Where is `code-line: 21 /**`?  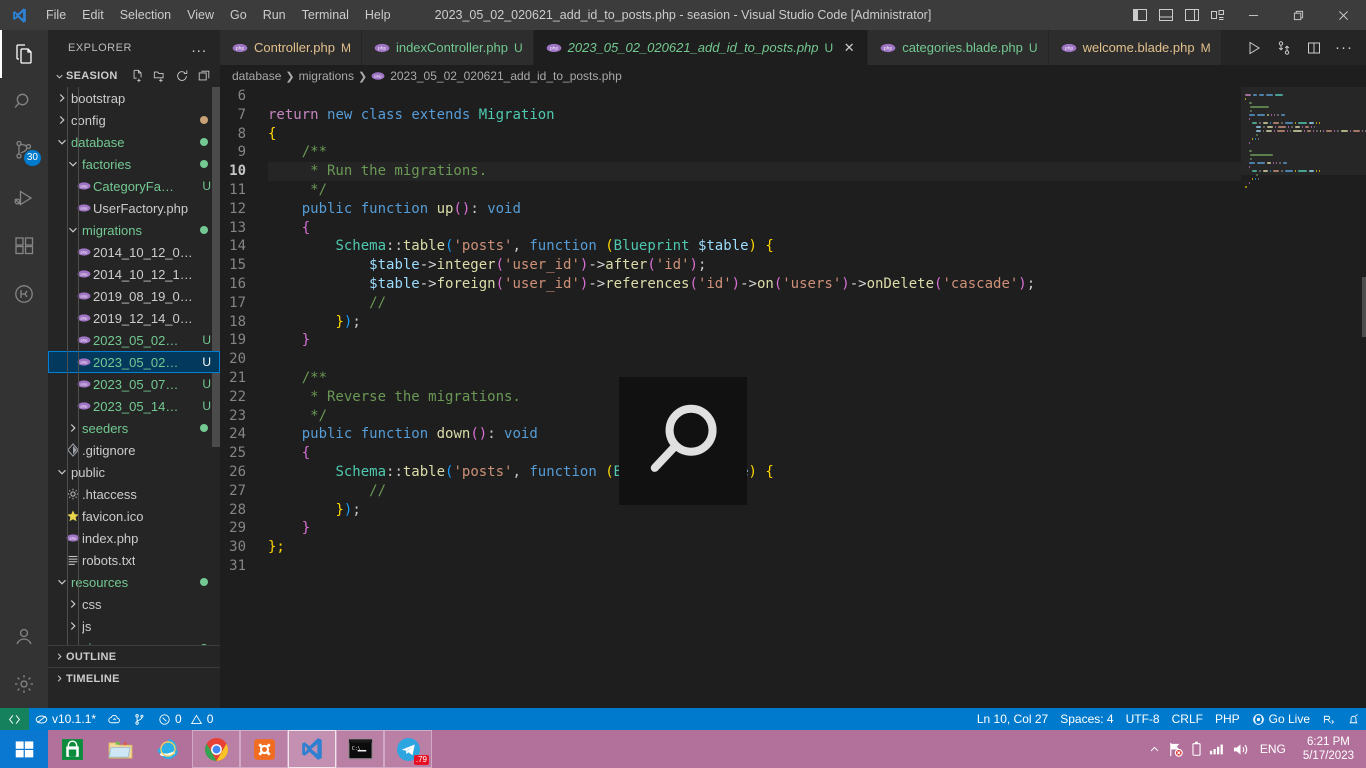 code-line: 21 /** is located at coordinates (793, 378).